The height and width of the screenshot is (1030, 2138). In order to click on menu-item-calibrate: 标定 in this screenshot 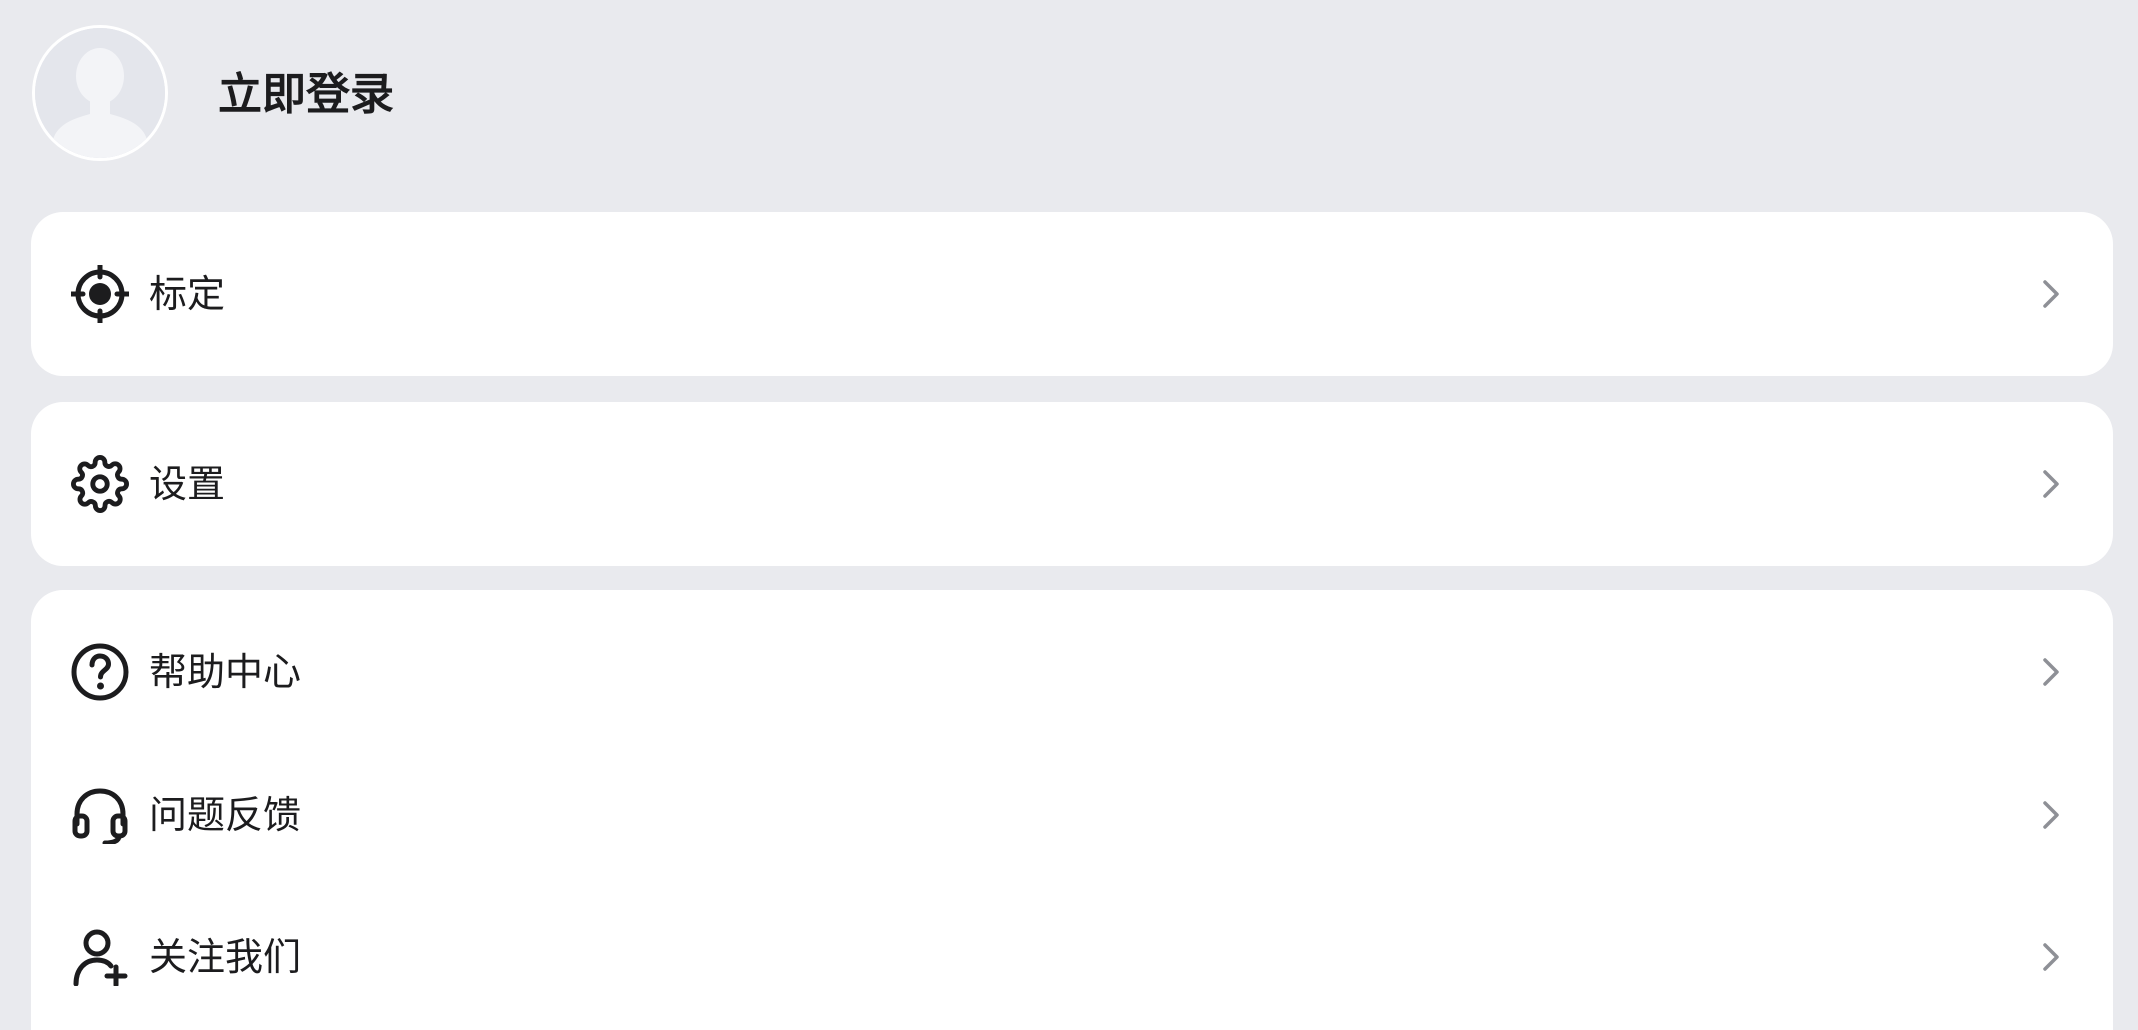, I will do `click(1072, 294)`.